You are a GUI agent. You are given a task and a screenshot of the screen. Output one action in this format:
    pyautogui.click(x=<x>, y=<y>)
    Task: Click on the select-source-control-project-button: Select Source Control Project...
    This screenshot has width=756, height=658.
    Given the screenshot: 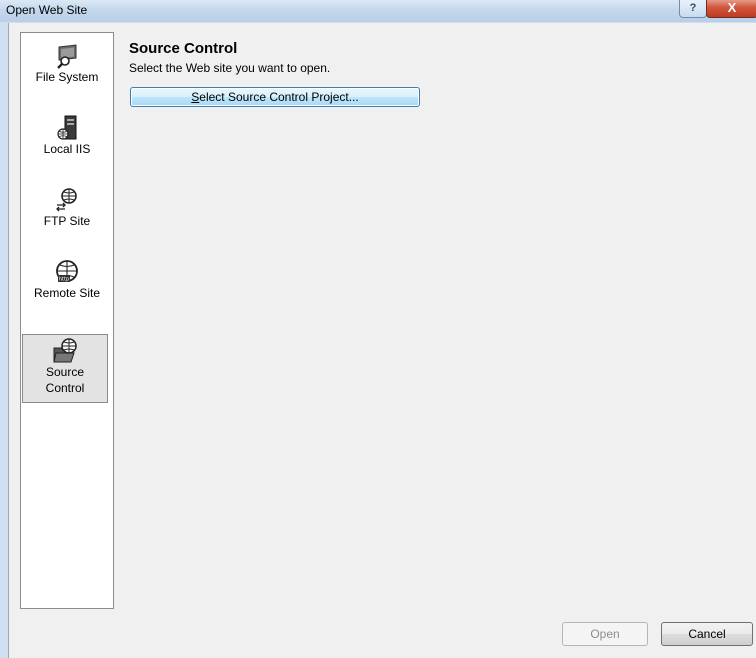 What is the action you would take?
    pyautogui.click(x=275, y=97)
    